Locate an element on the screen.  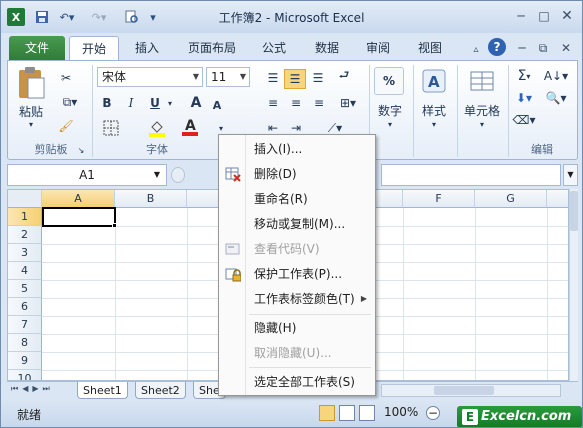
zoom-level: 100% is located at coordinates (401, 412).